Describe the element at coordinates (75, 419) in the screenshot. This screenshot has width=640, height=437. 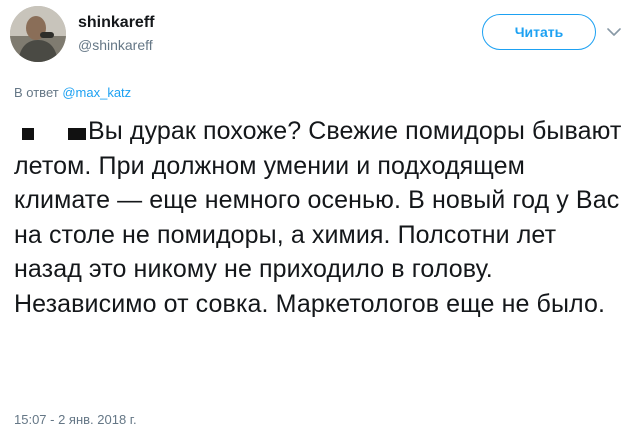
I see `tweet-timestamp: 15:07 - 2 янв. 2018 г.` at that location.